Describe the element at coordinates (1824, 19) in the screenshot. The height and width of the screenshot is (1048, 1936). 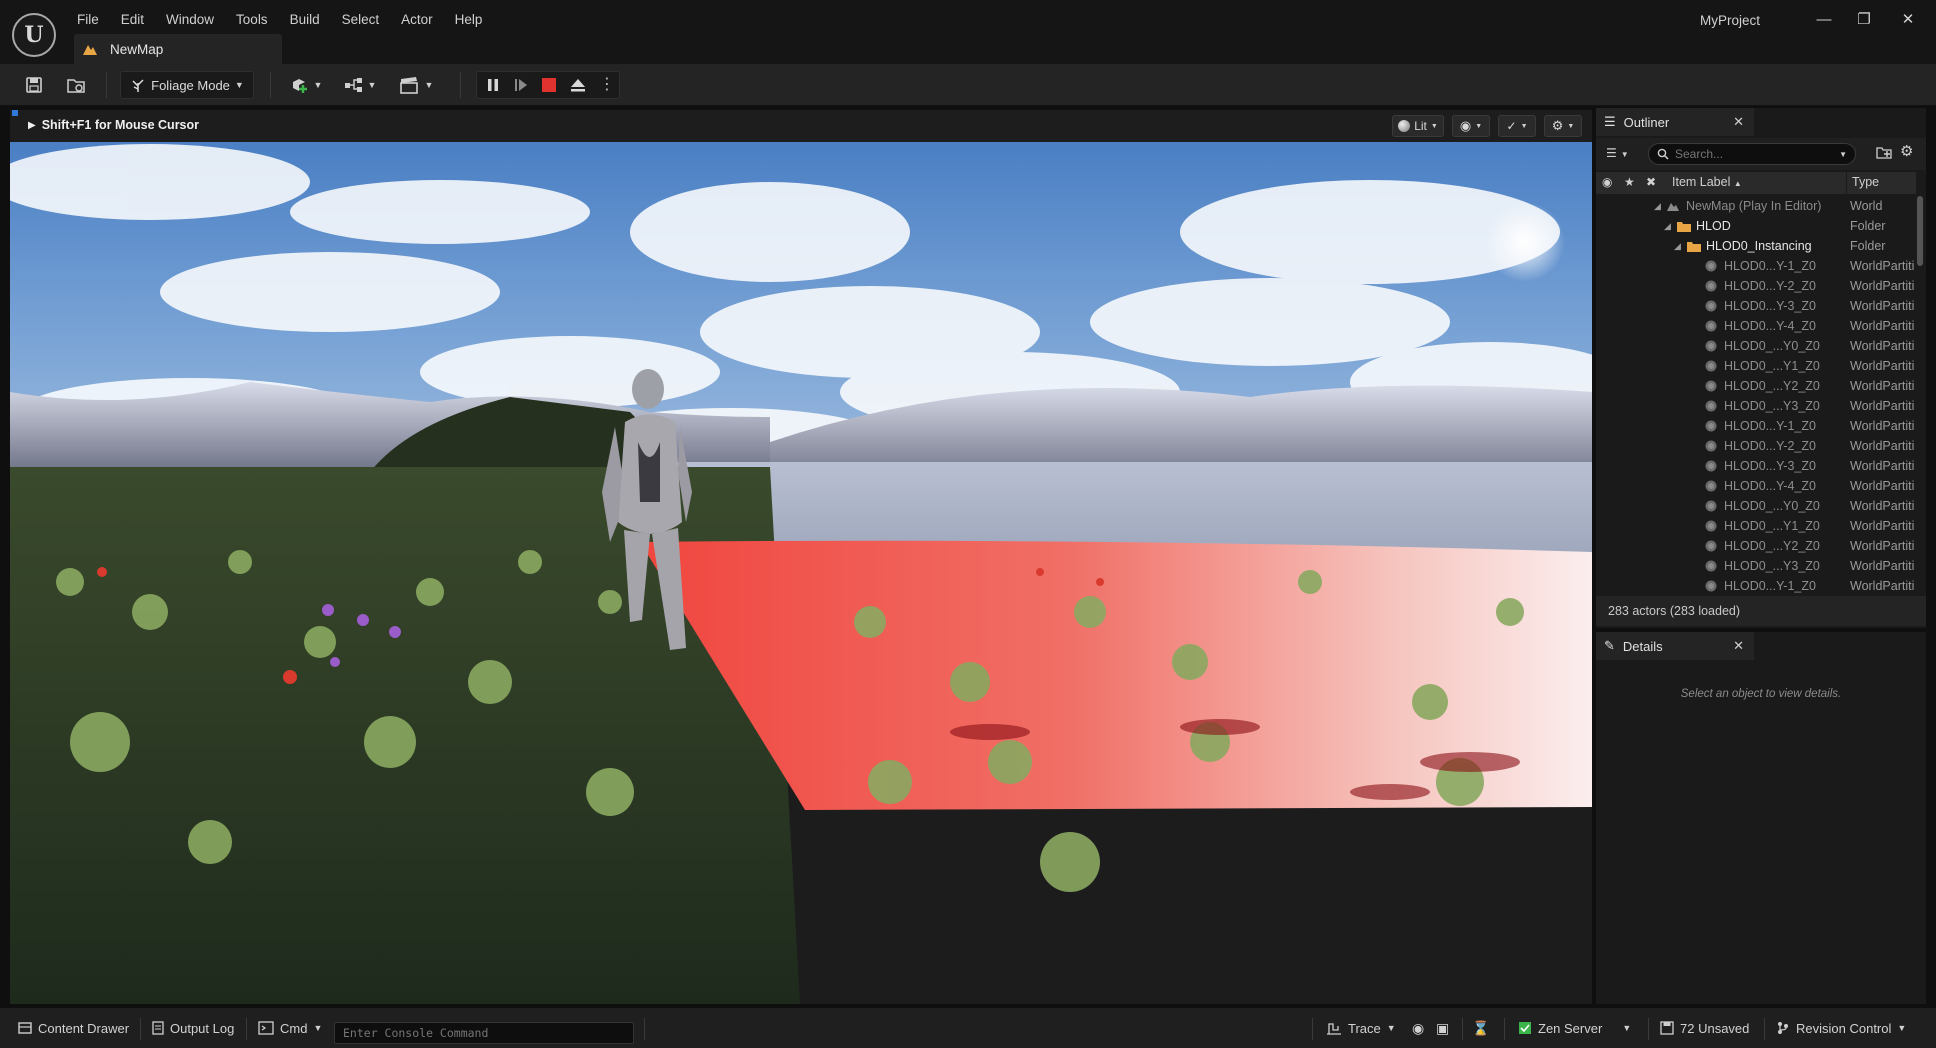
I see `minimize-icon: —` at that location.